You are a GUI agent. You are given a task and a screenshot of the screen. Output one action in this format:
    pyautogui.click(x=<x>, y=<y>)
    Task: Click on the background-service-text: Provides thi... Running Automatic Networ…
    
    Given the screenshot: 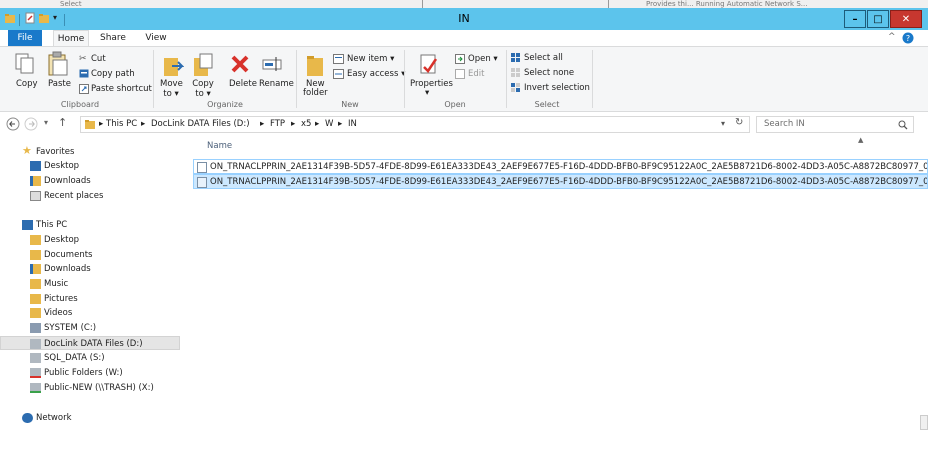 What is the action you would take?
    pyautogui.click(x=727, y=4)
    